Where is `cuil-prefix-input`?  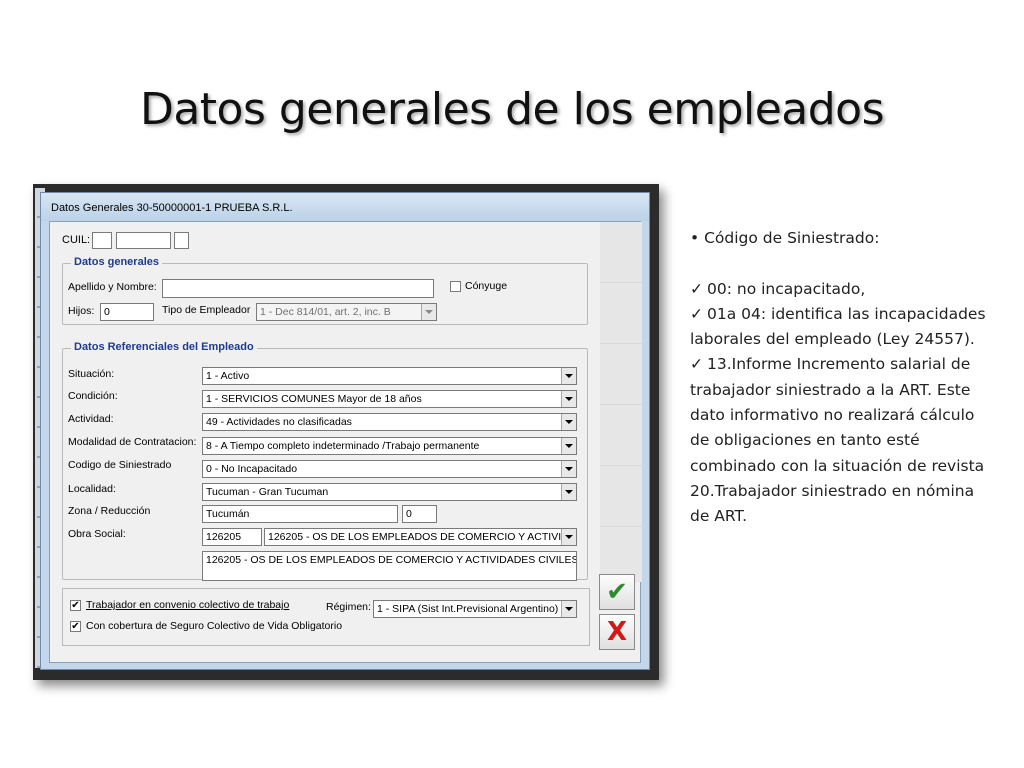 cuil-prefix-input is located at coordinates (102, 240).